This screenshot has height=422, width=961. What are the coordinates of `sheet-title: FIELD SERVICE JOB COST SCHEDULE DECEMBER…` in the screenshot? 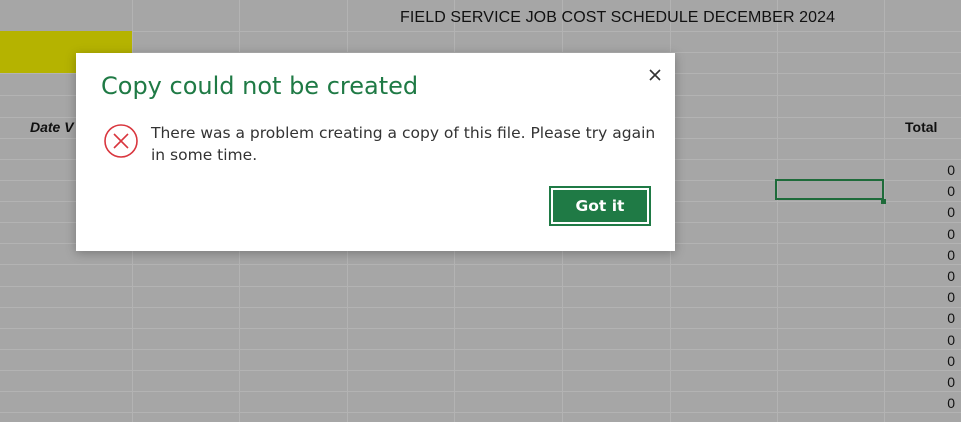 It's located at (618, 17).